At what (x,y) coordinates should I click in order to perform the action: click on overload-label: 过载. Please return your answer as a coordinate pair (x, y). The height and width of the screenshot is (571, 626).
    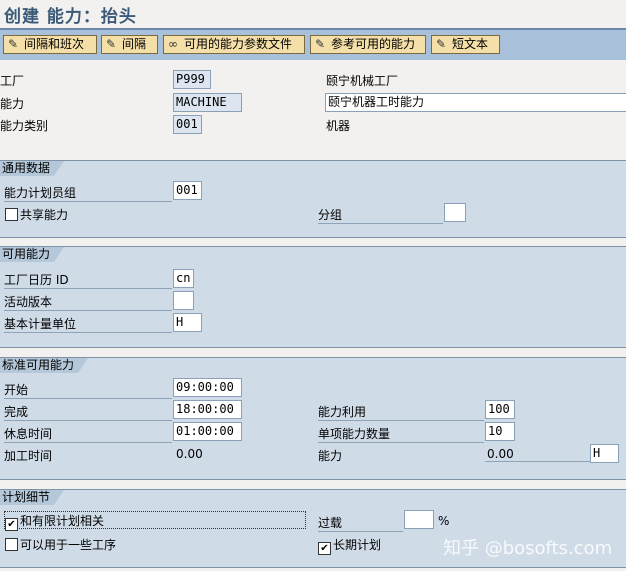
    Looking at the image, I should click on (360, 523).